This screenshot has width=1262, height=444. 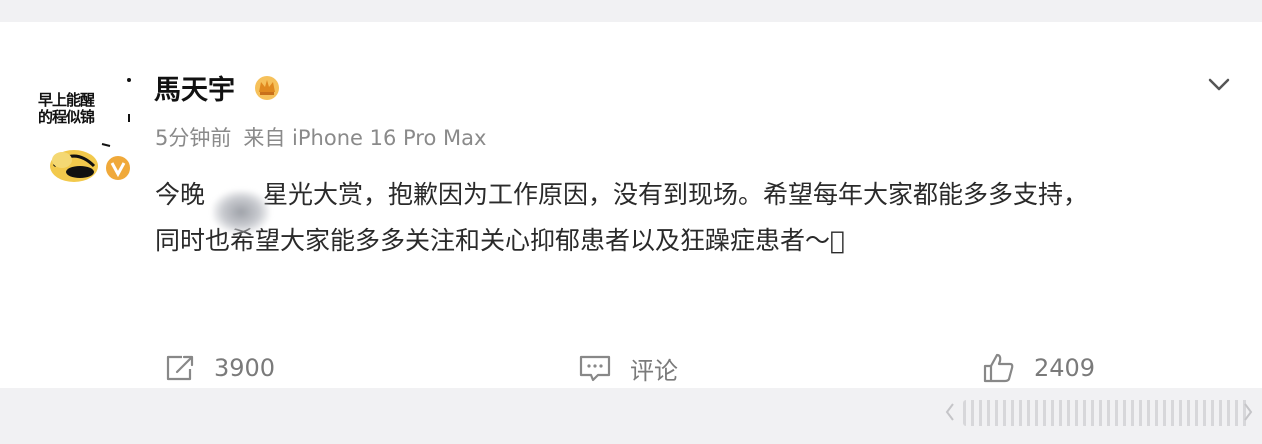 I want to click on scroll-left-icon, so click(x=950, y=412).